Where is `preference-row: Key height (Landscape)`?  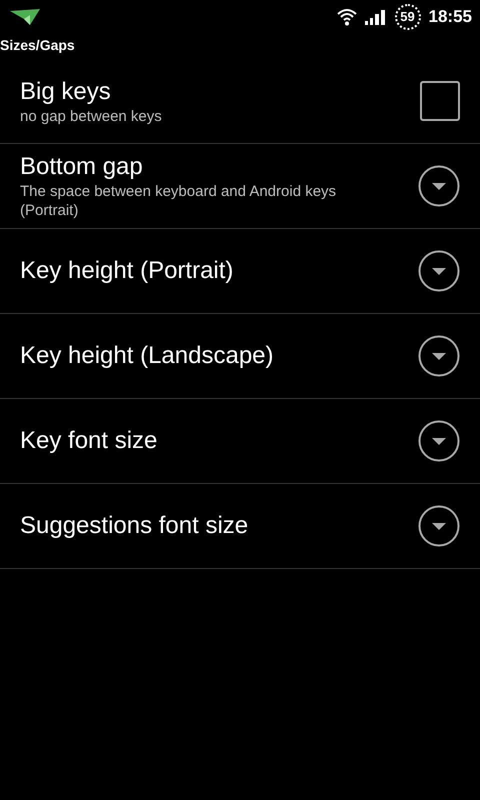
preference-row: Key height (Landscape) is located at coordinates (240, 356).